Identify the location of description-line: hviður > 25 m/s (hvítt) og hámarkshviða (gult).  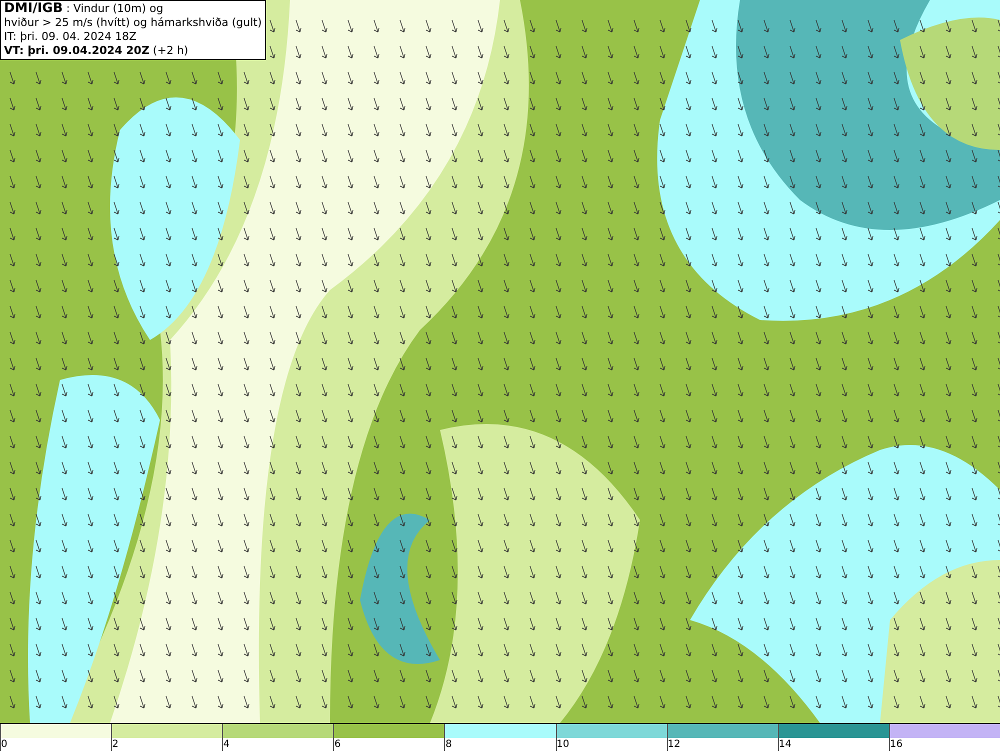
(133, 23).